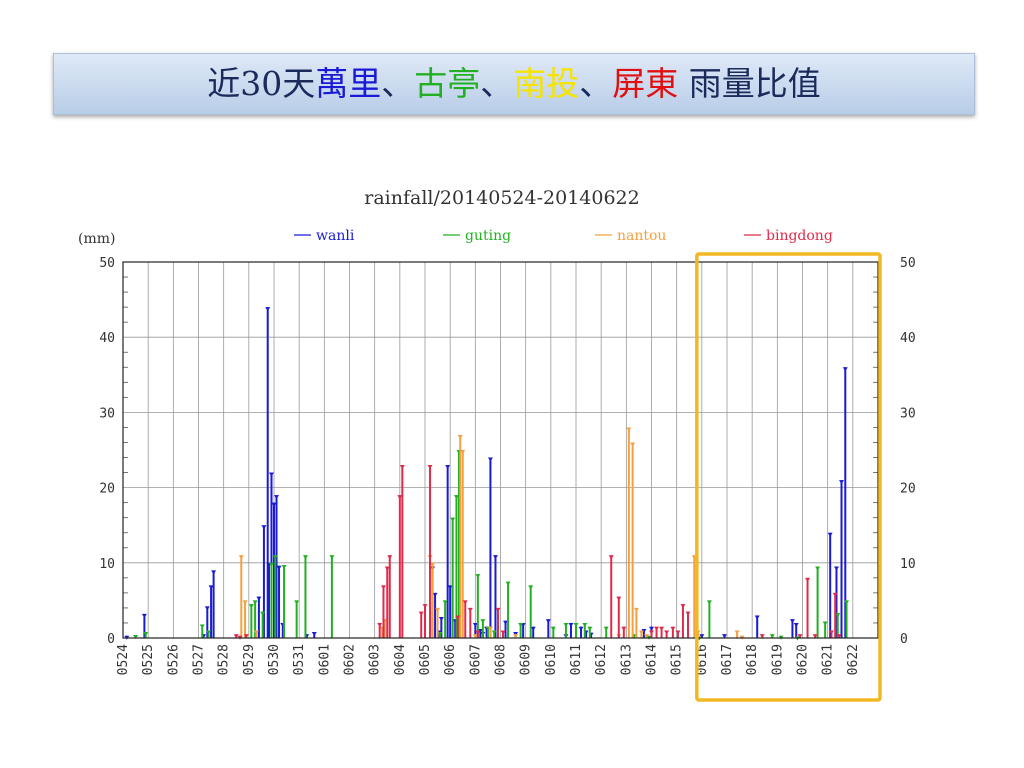 This screenshot has width=1024, height=768. Describe the element at coordinates (645, 83) in the screenshot. I see `title-part: 屏東` at that location.